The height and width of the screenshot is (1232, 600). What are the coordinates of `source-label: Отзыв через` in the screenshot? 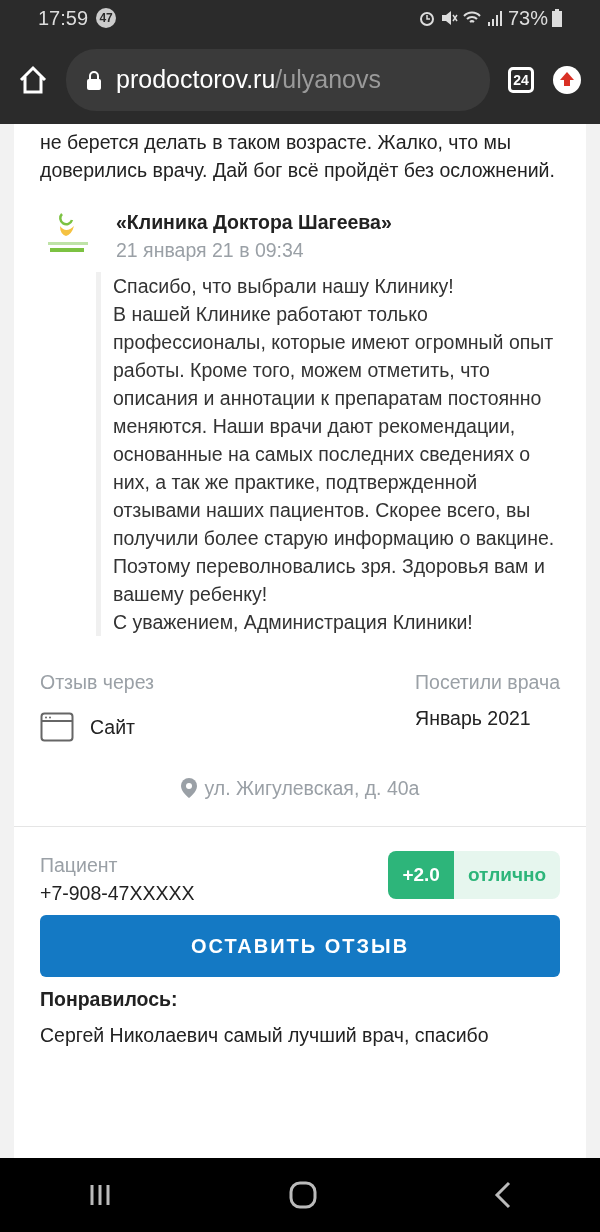 It's located at (97, 682).